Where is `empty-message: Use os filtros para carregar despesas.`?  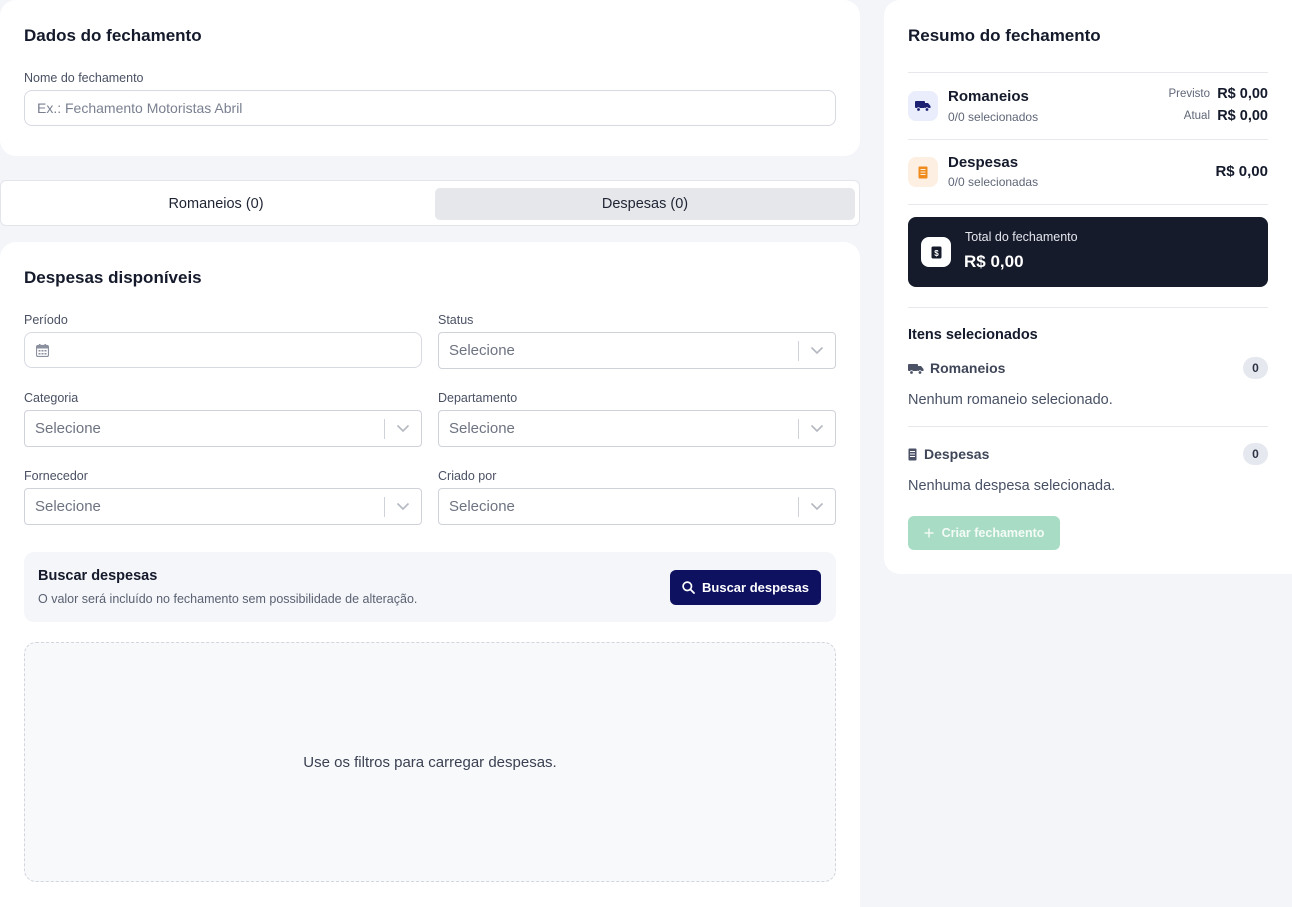
empty-message: Use os filtros para carregar despesas. is located at coordinates (430, 762).